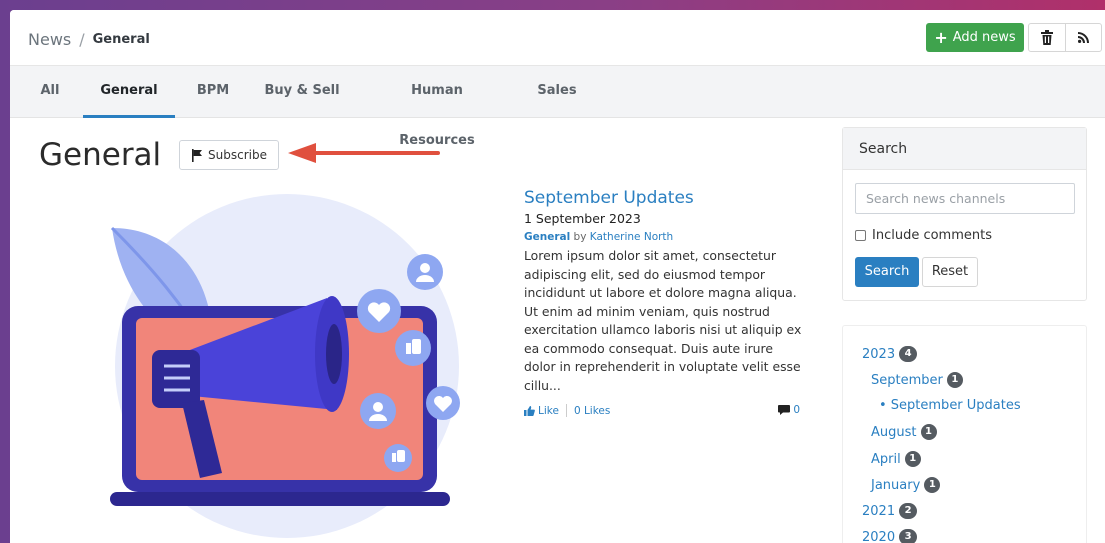 This screenshot has width=1105, height=543. I want to click on breadcrumb: News / General, so click(89, 39).